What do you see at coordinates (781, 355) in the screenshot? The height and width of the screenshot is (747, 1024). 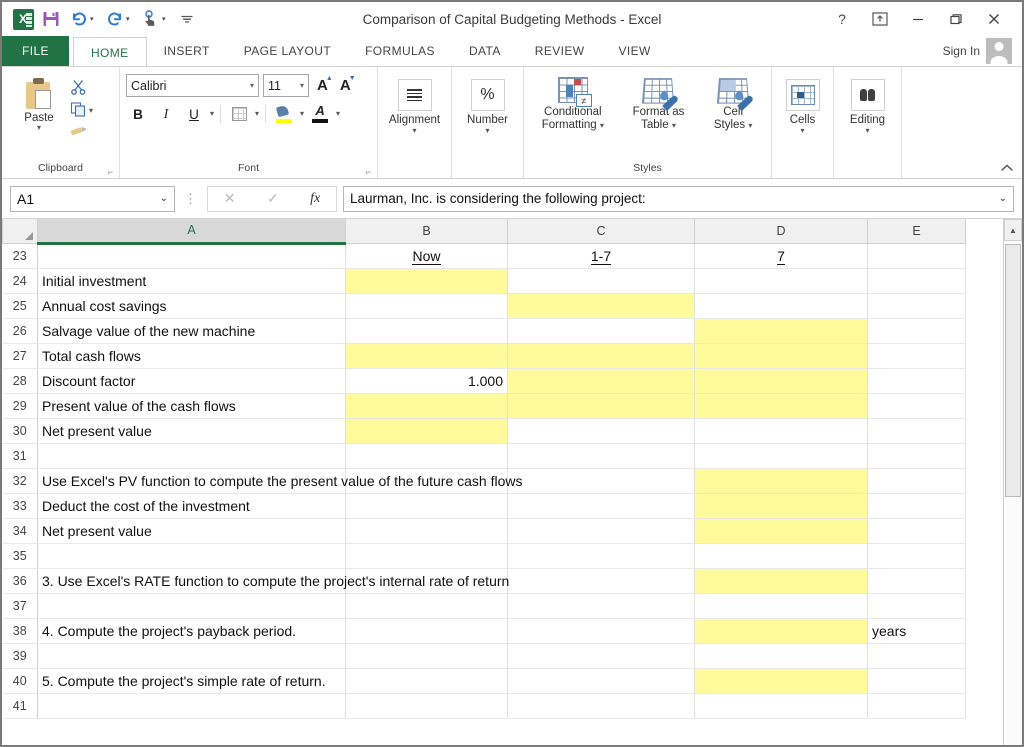 I see `cell-D27` at bounding box center [781, 355].